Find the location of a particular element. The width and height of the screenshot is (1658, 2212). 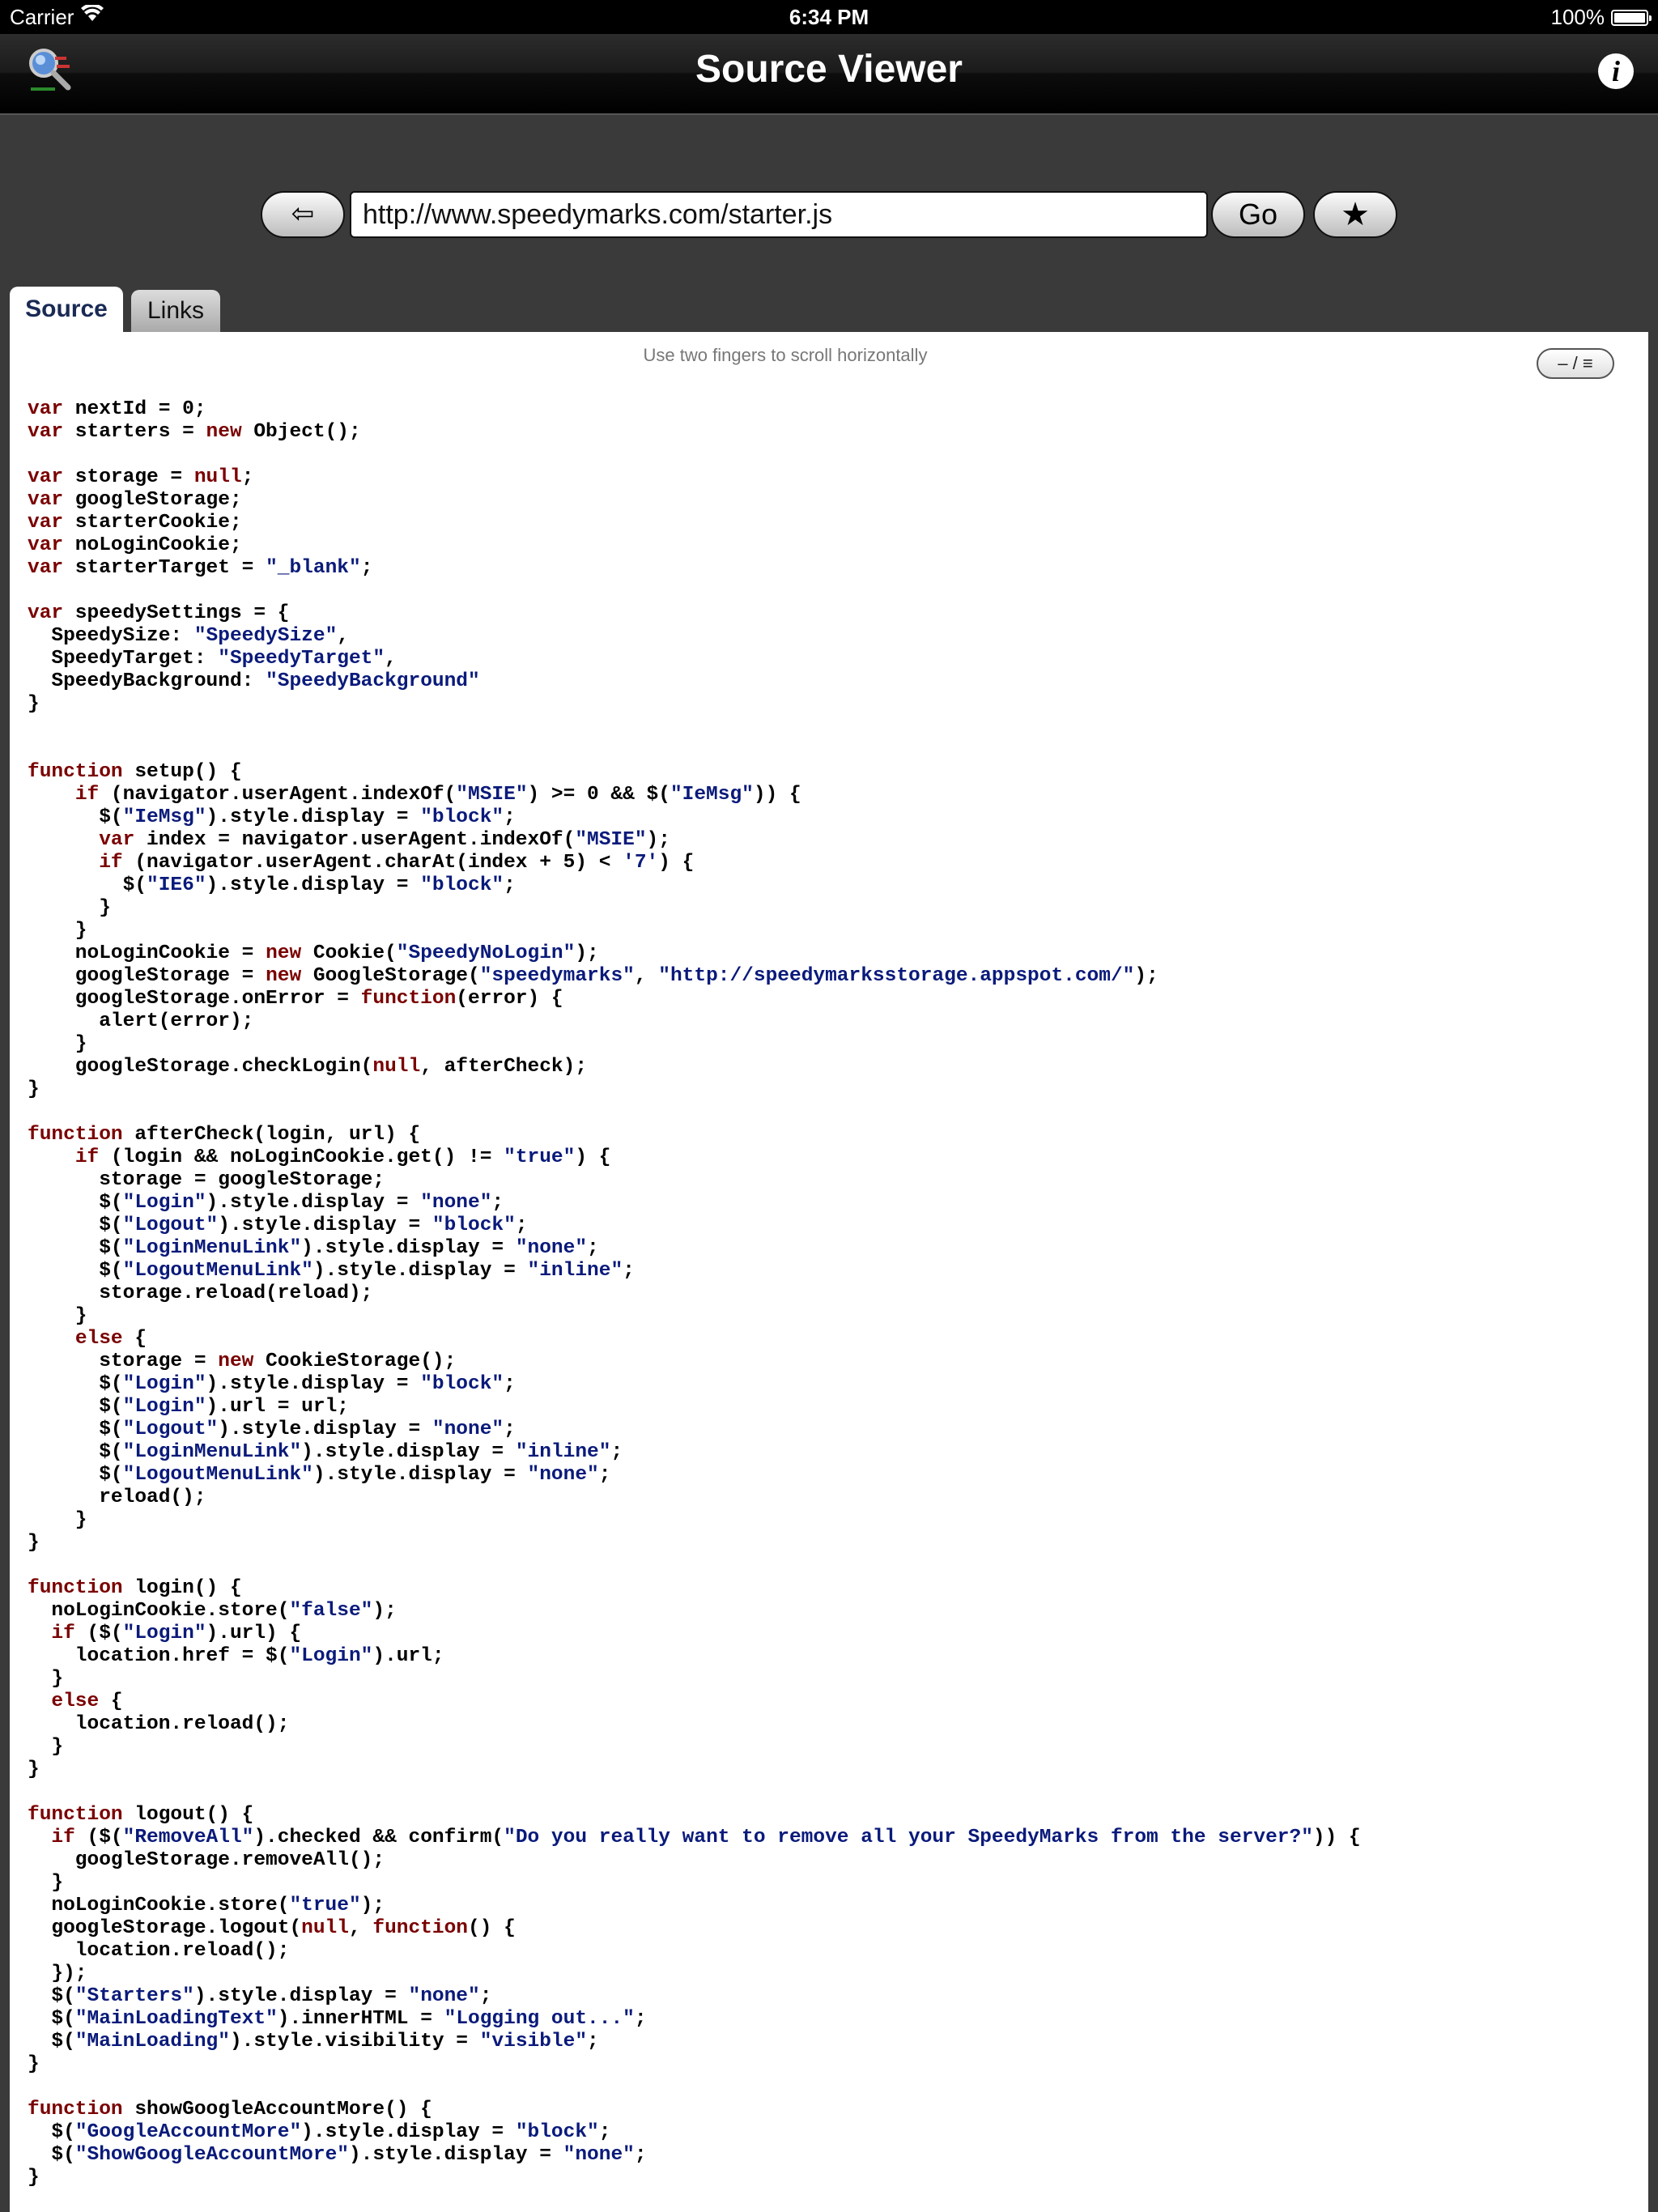

code-line: function showGoogleAccountMore() { is located at coordinates (230, 2110).